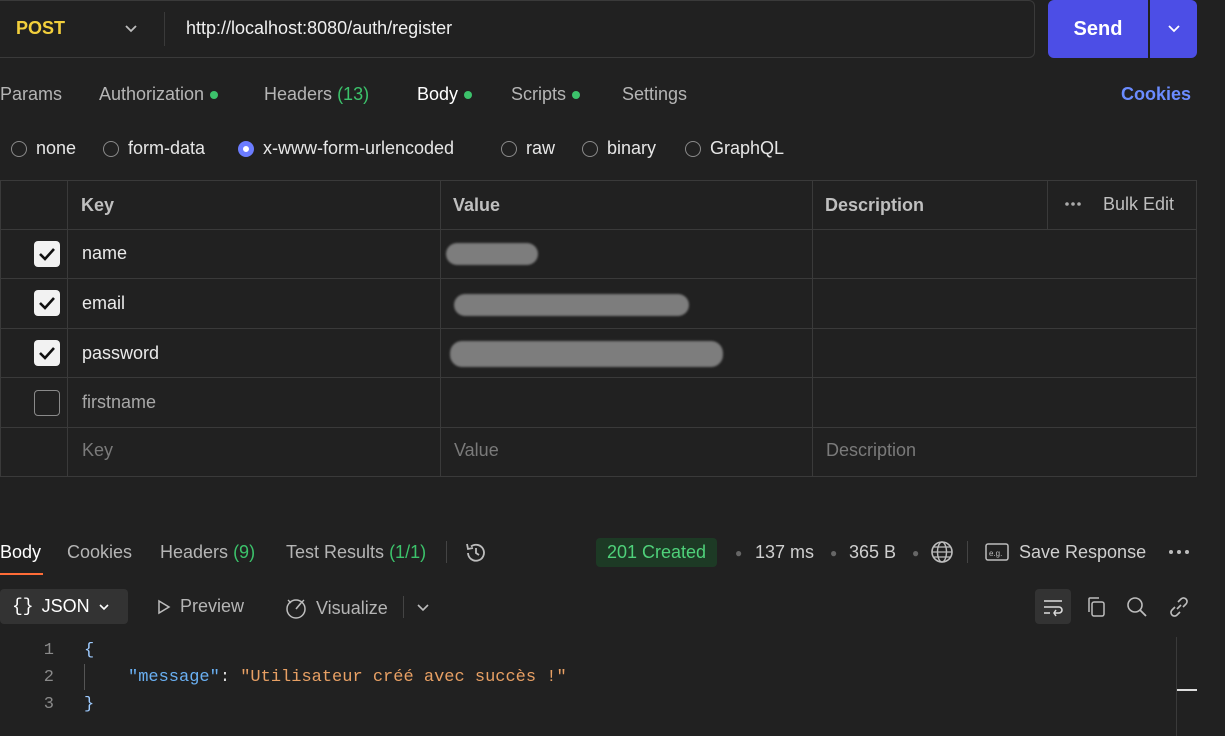 The height and width of the screenshot is (736, 1225). I want to click on bulk-edit-button: Bulk Edit, so click(1138, 204).